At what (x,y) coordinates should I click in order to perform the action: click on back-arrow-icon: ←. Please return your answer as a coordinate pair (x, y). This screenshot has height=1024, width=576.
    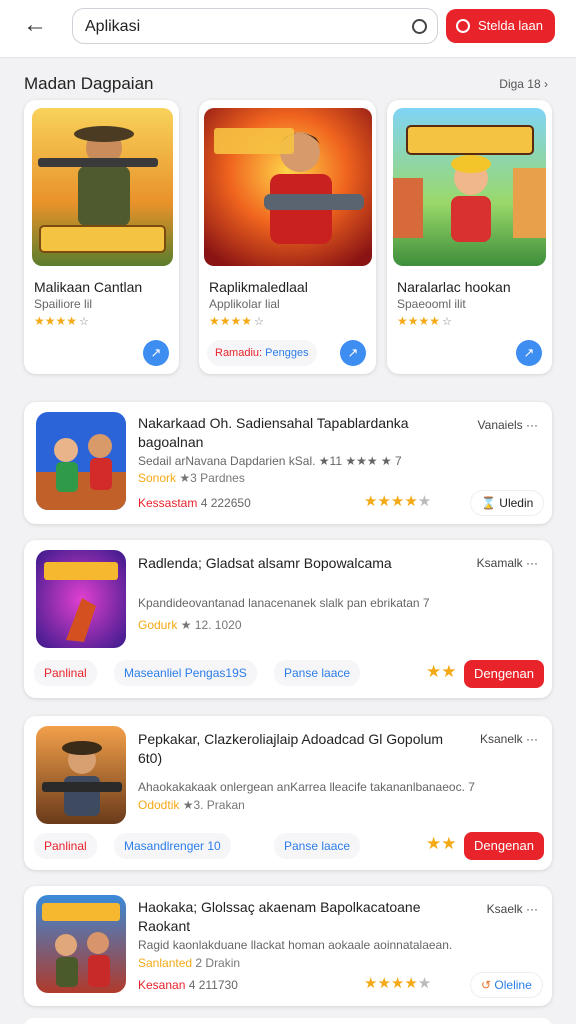
    Looking at the image, I should click on (35, 25).